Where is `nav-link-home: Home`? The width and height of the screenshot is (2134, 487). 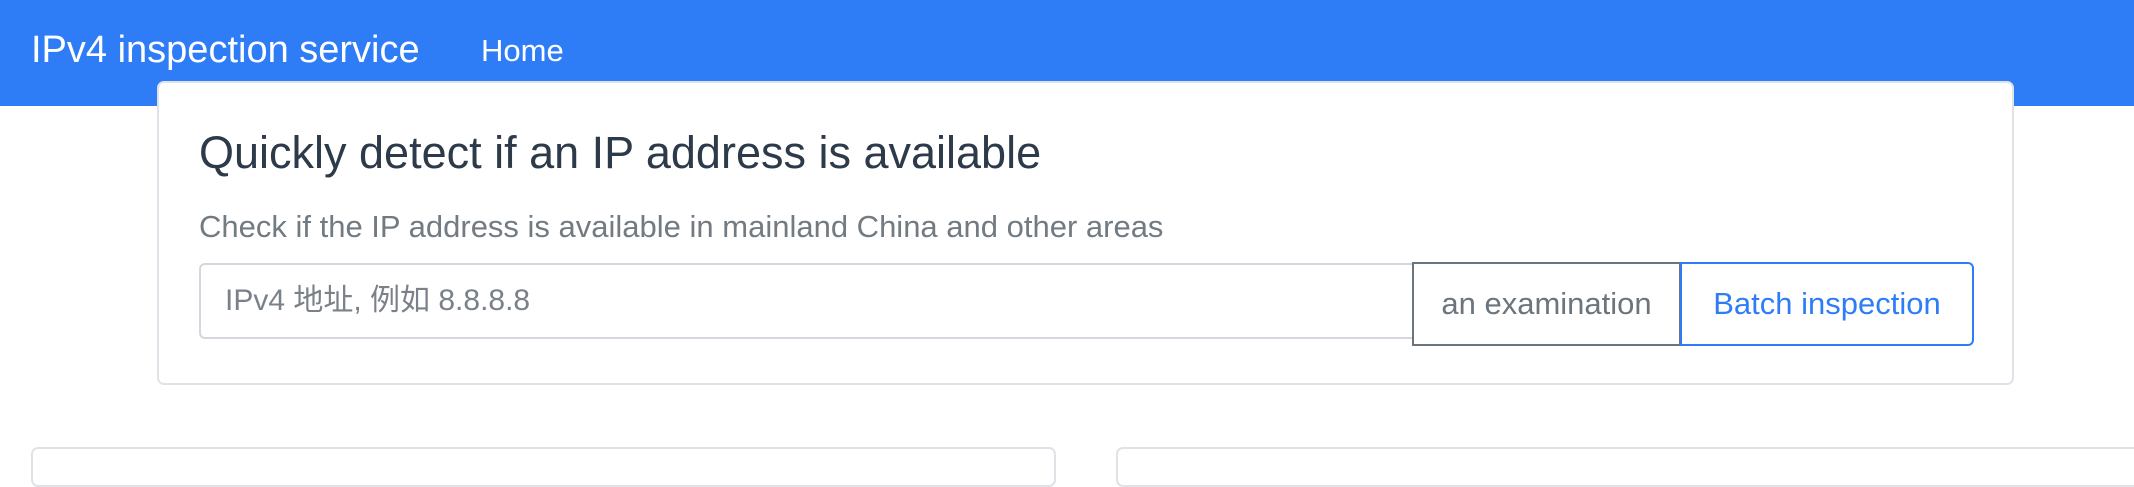 nav-link-home: Home is located at coordinates (522, 51).